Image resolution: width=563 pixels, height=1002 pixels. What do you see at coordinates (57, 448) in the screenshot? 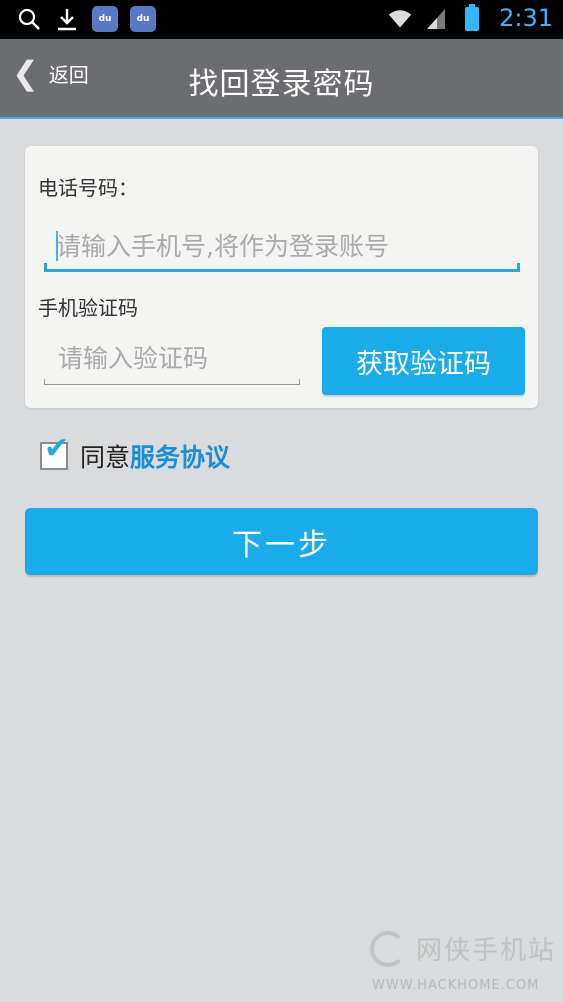
I see `checkmark-icon: ✔` at bounding box center [57, 448].